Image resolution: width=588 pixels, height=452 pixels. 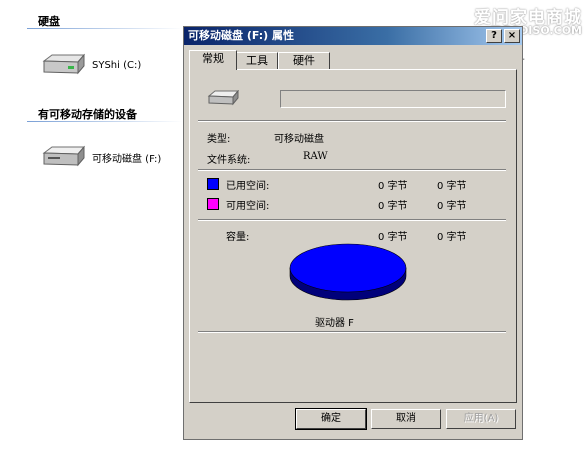 What do you see at coordinates (238, 237) in the screenshot?
I see `capacity-label: 容量:` at bounding box center [238, 237].